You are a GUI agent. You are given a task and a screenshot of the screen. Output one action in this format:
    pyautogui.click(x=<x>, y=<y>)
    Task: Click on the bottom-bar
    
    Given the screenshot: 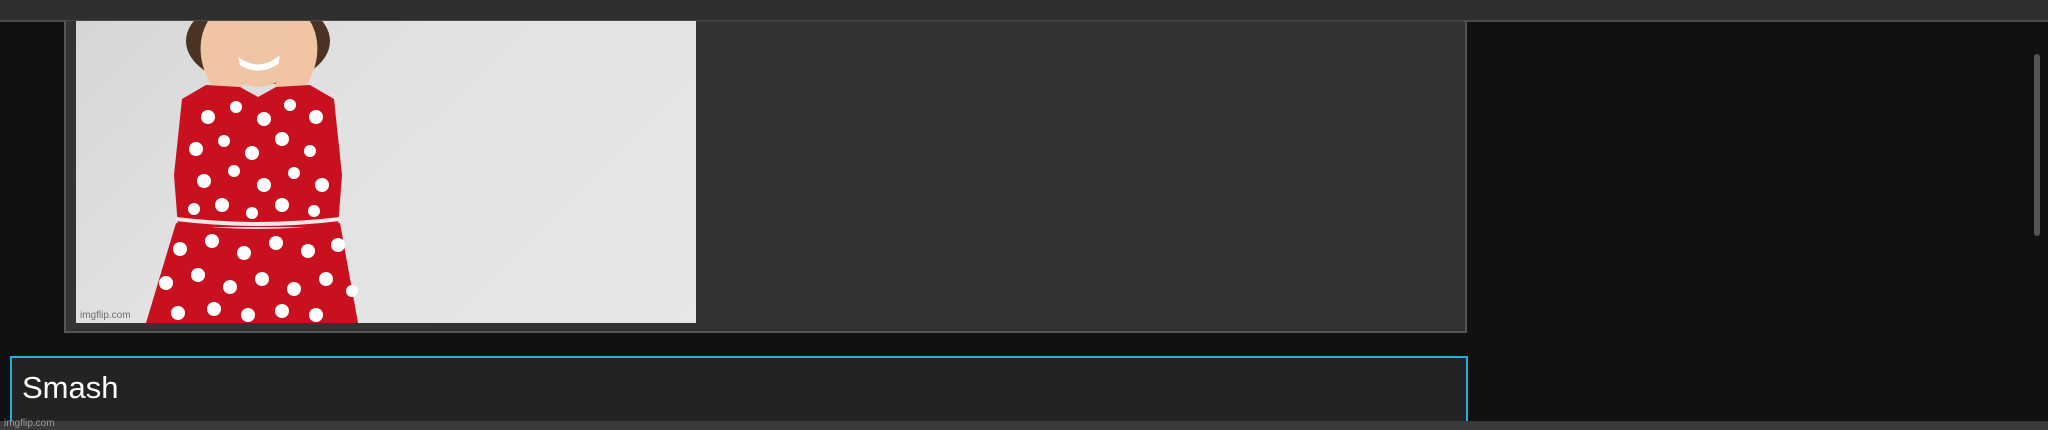 What is the action you would take?
    pyautogui.click(x=1024, y=425)
    